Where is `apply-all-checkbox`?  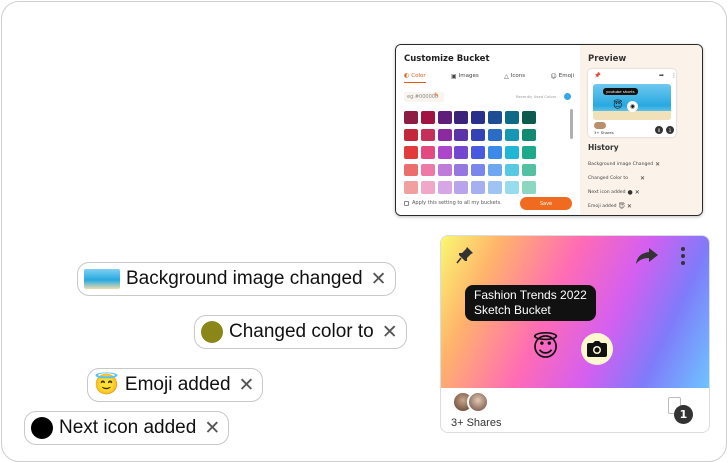
apply-all-checkbox is located at coordinates (406, 203).